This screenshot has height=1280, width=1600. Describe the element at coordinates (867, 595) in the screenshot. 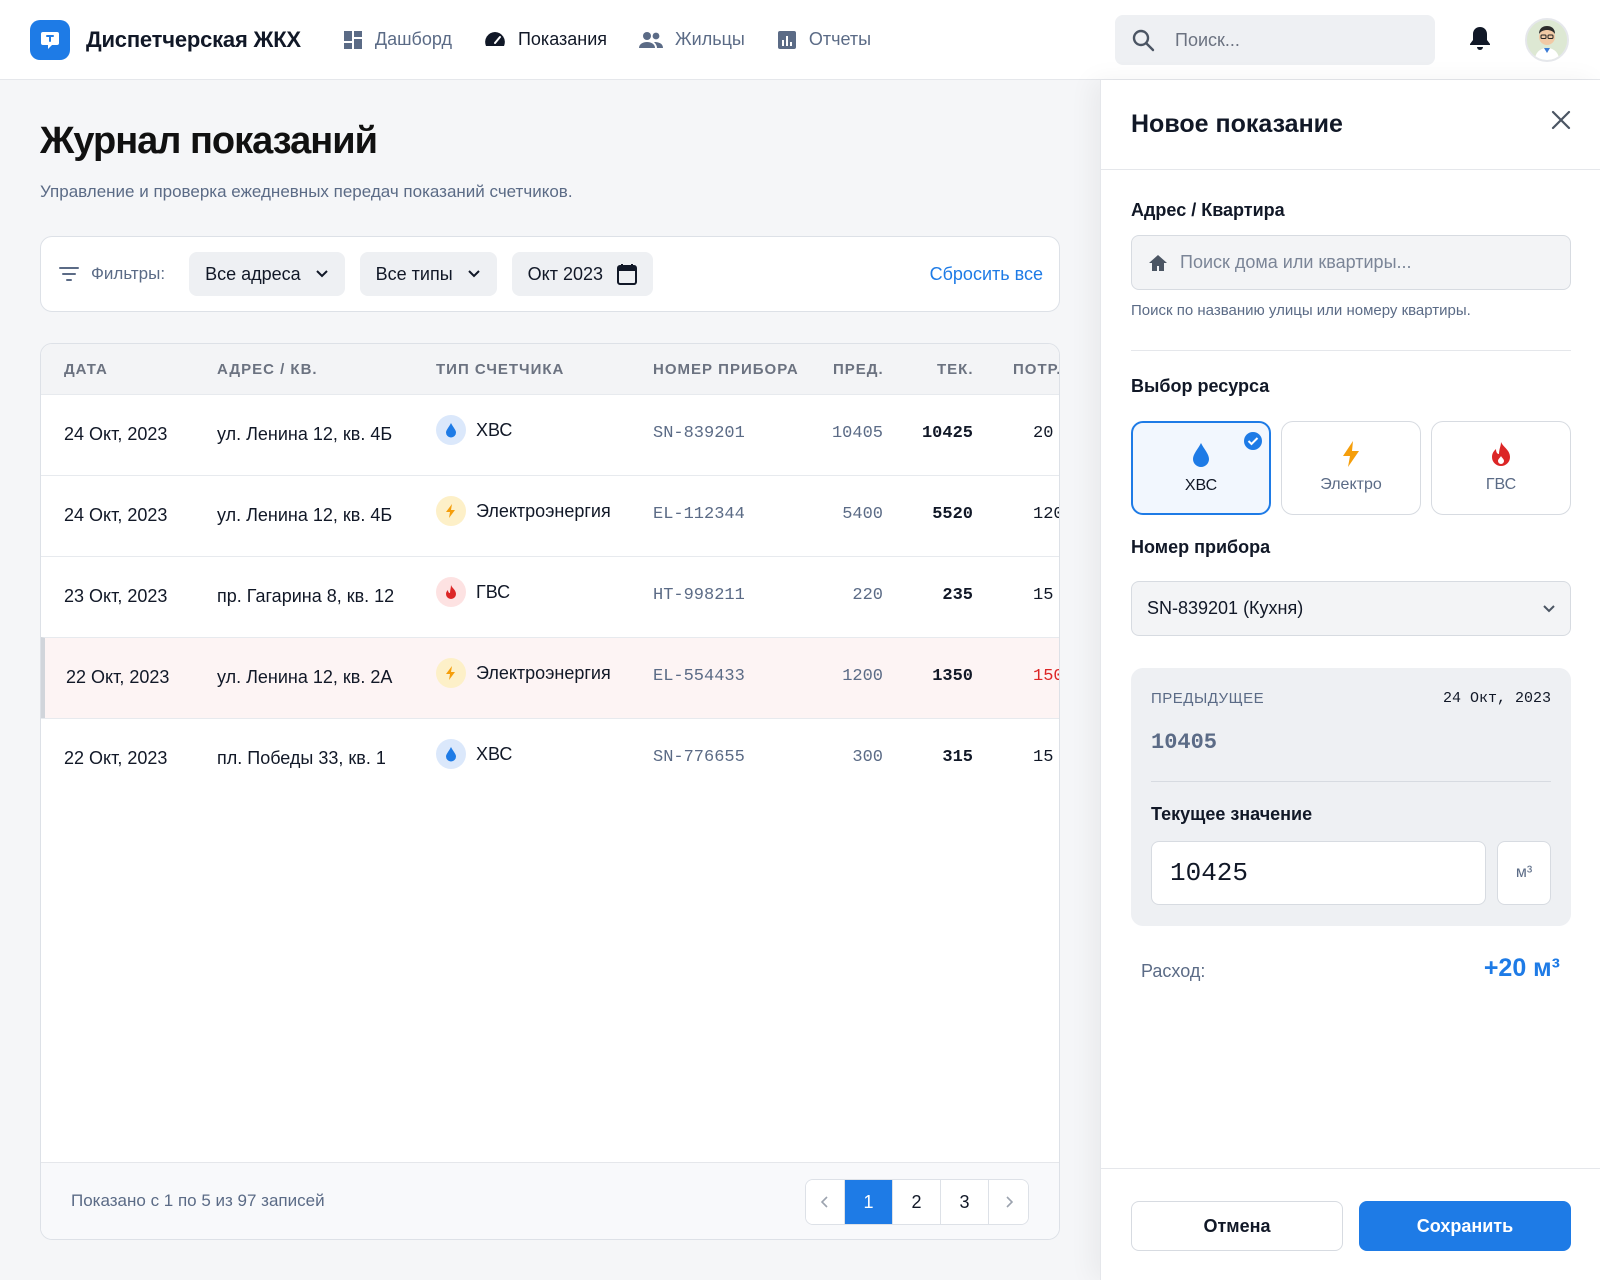

I see `cell-prev: 220` at that location.